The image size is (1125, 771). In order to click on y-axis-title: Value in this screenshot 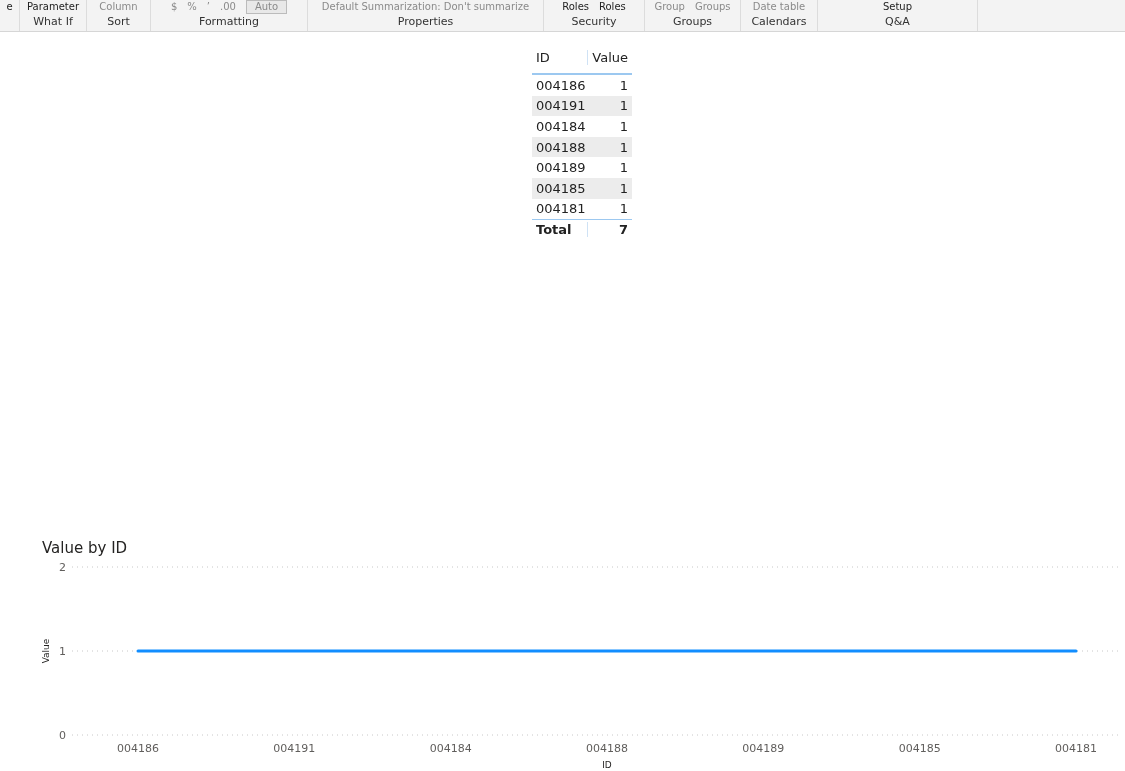, I will do `click(46, 651)`.